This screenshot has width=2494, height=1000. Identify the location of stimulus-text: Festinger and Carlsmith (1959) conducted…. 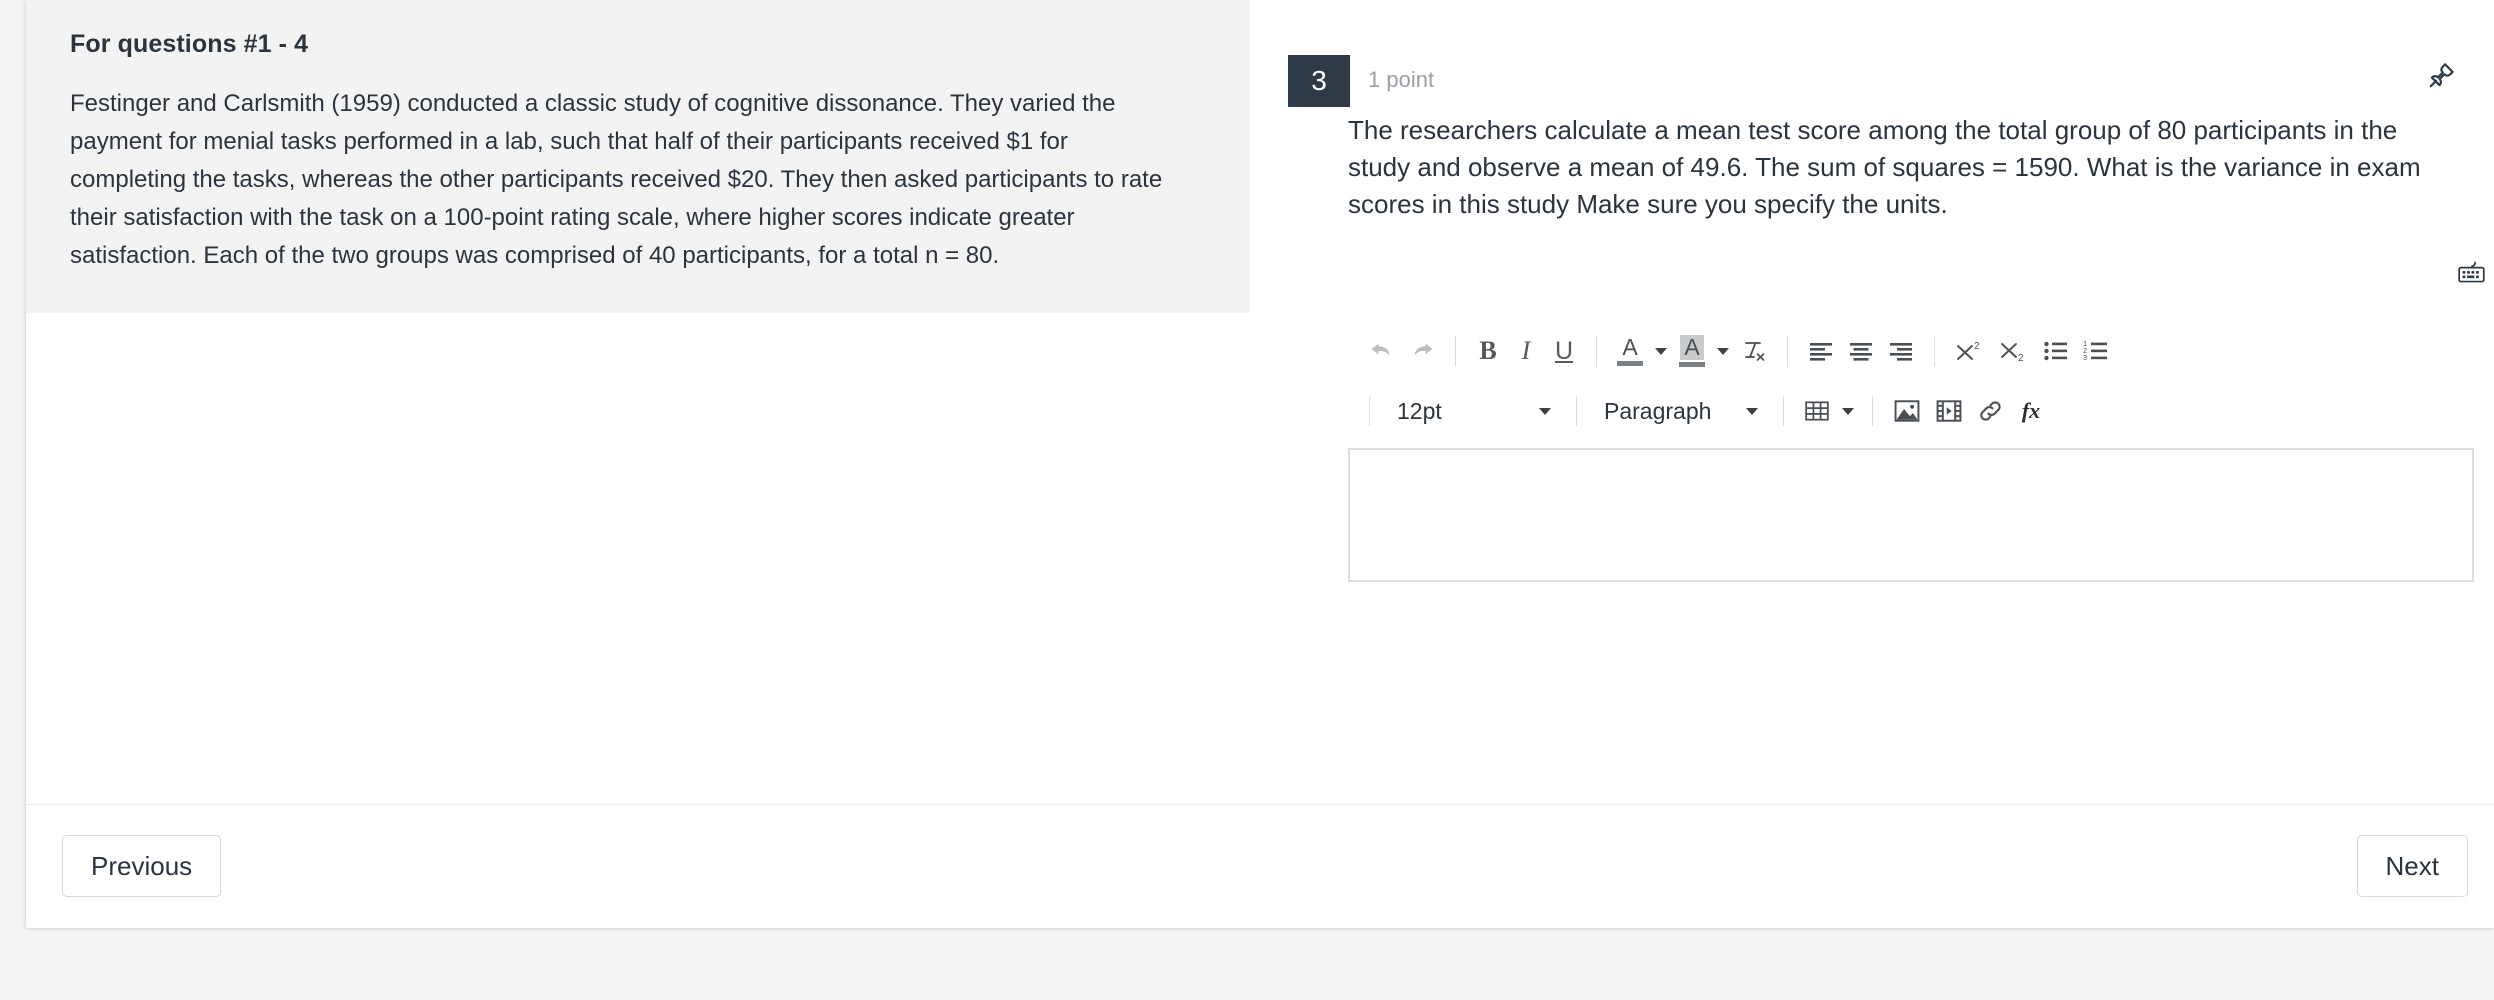
(616, 179).